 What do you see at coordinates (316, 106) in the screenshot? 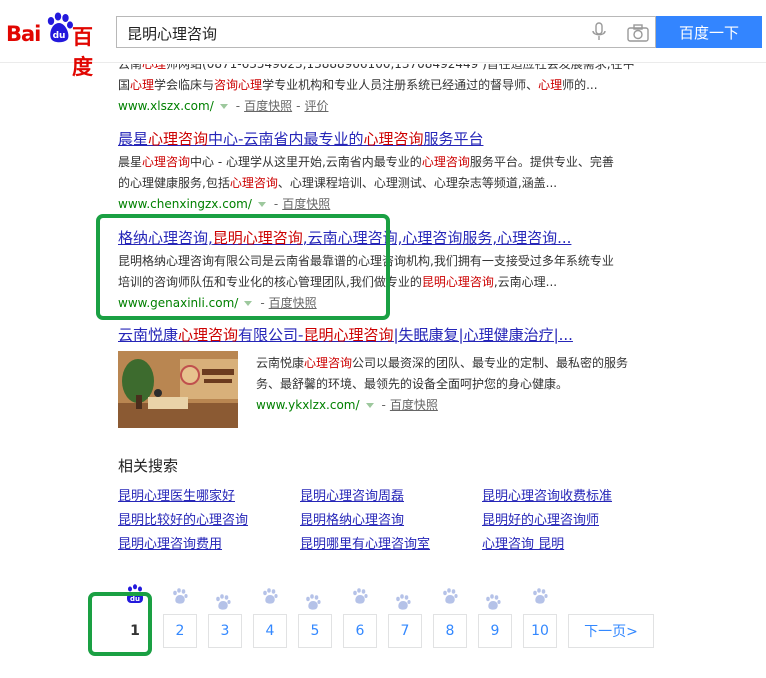
I see `review-link: 评价` at bounding box center [316, 106].